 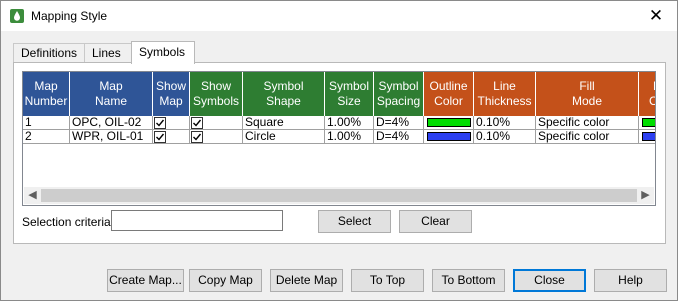 What do you see at coordinates (468, 280) in the screenshot?
I see `to-bottom-button: To Bottom` at bounding box center [468, 280].